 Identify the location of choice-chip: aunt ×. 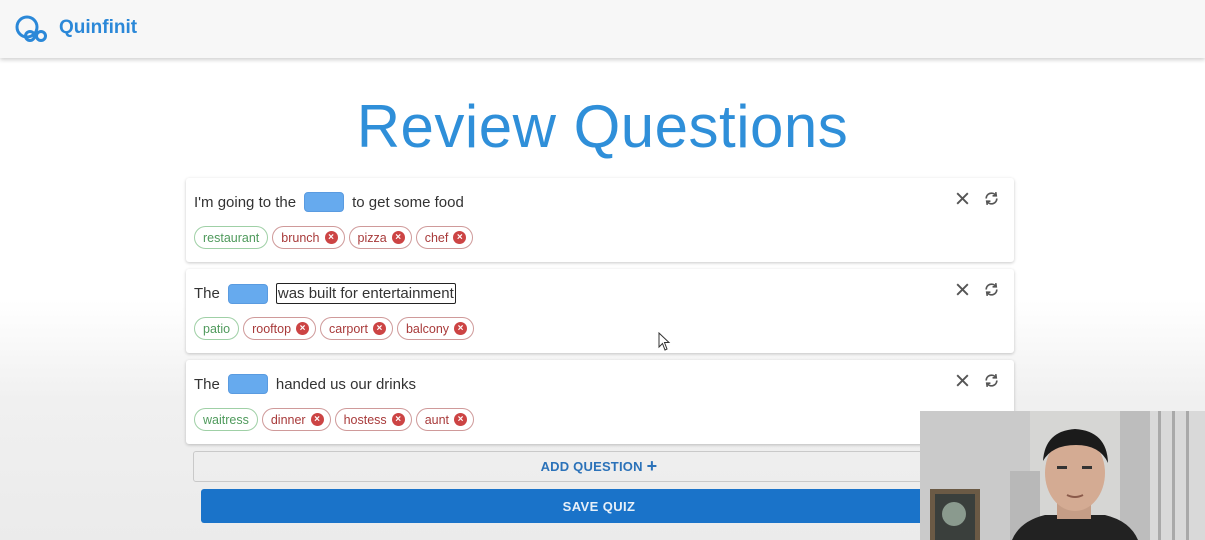
(445, 419).